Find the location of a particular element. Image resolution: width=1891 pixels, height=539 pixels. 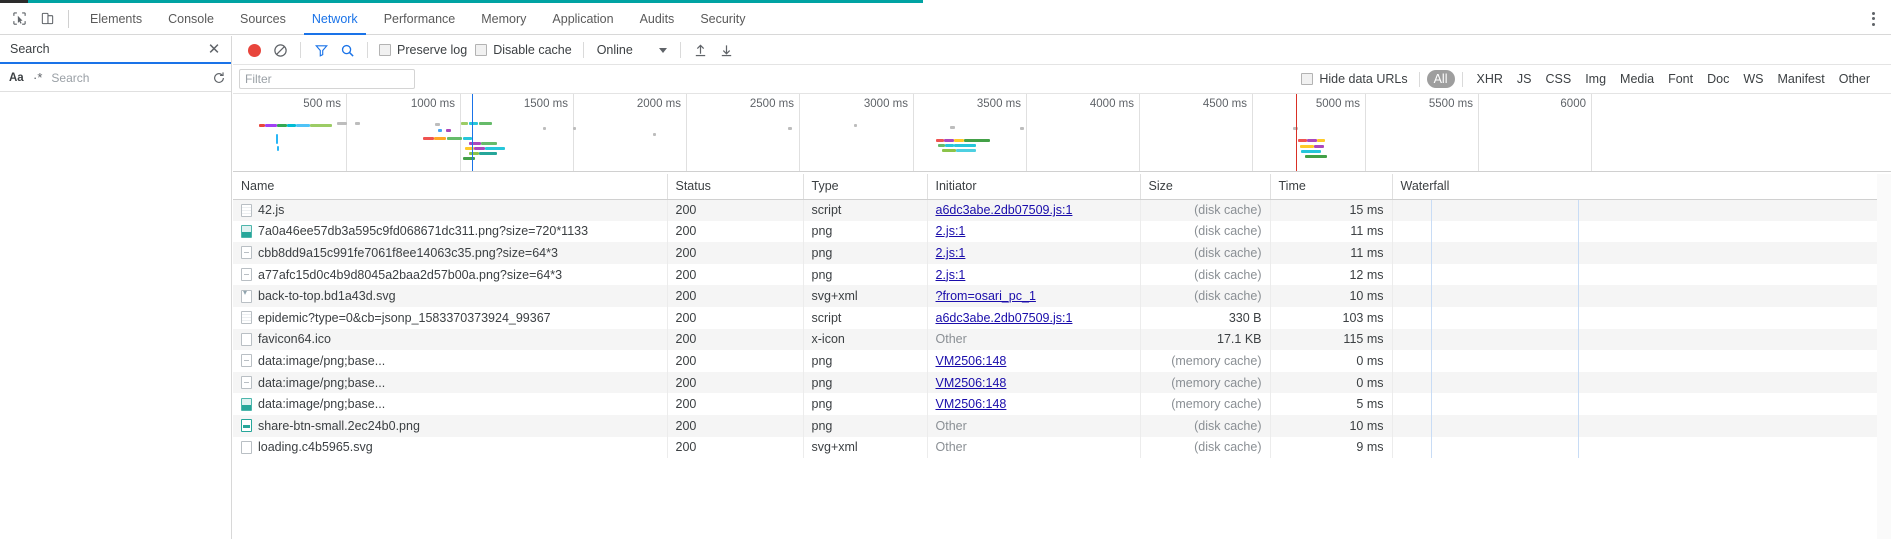

tab-network: Network is located at coordinates (335, 19).